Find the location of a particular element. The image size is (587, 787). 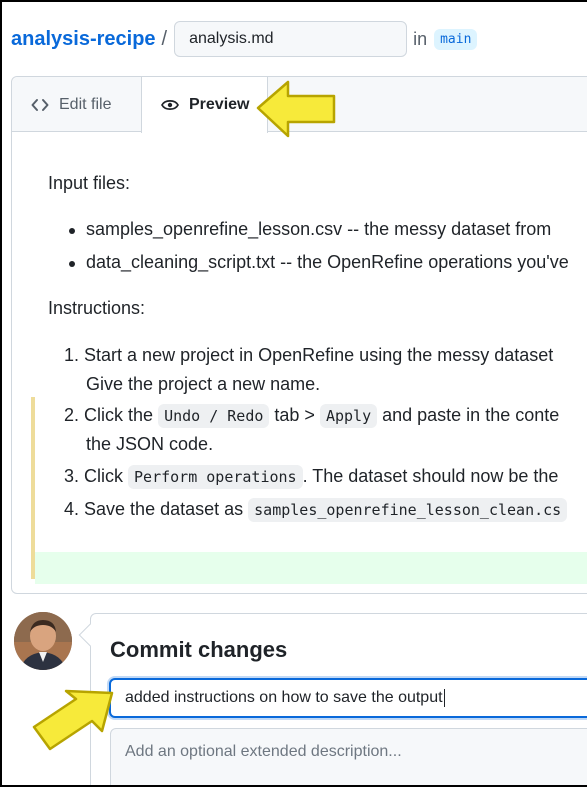

step-number: 2. is located at coordinates (72, 415).